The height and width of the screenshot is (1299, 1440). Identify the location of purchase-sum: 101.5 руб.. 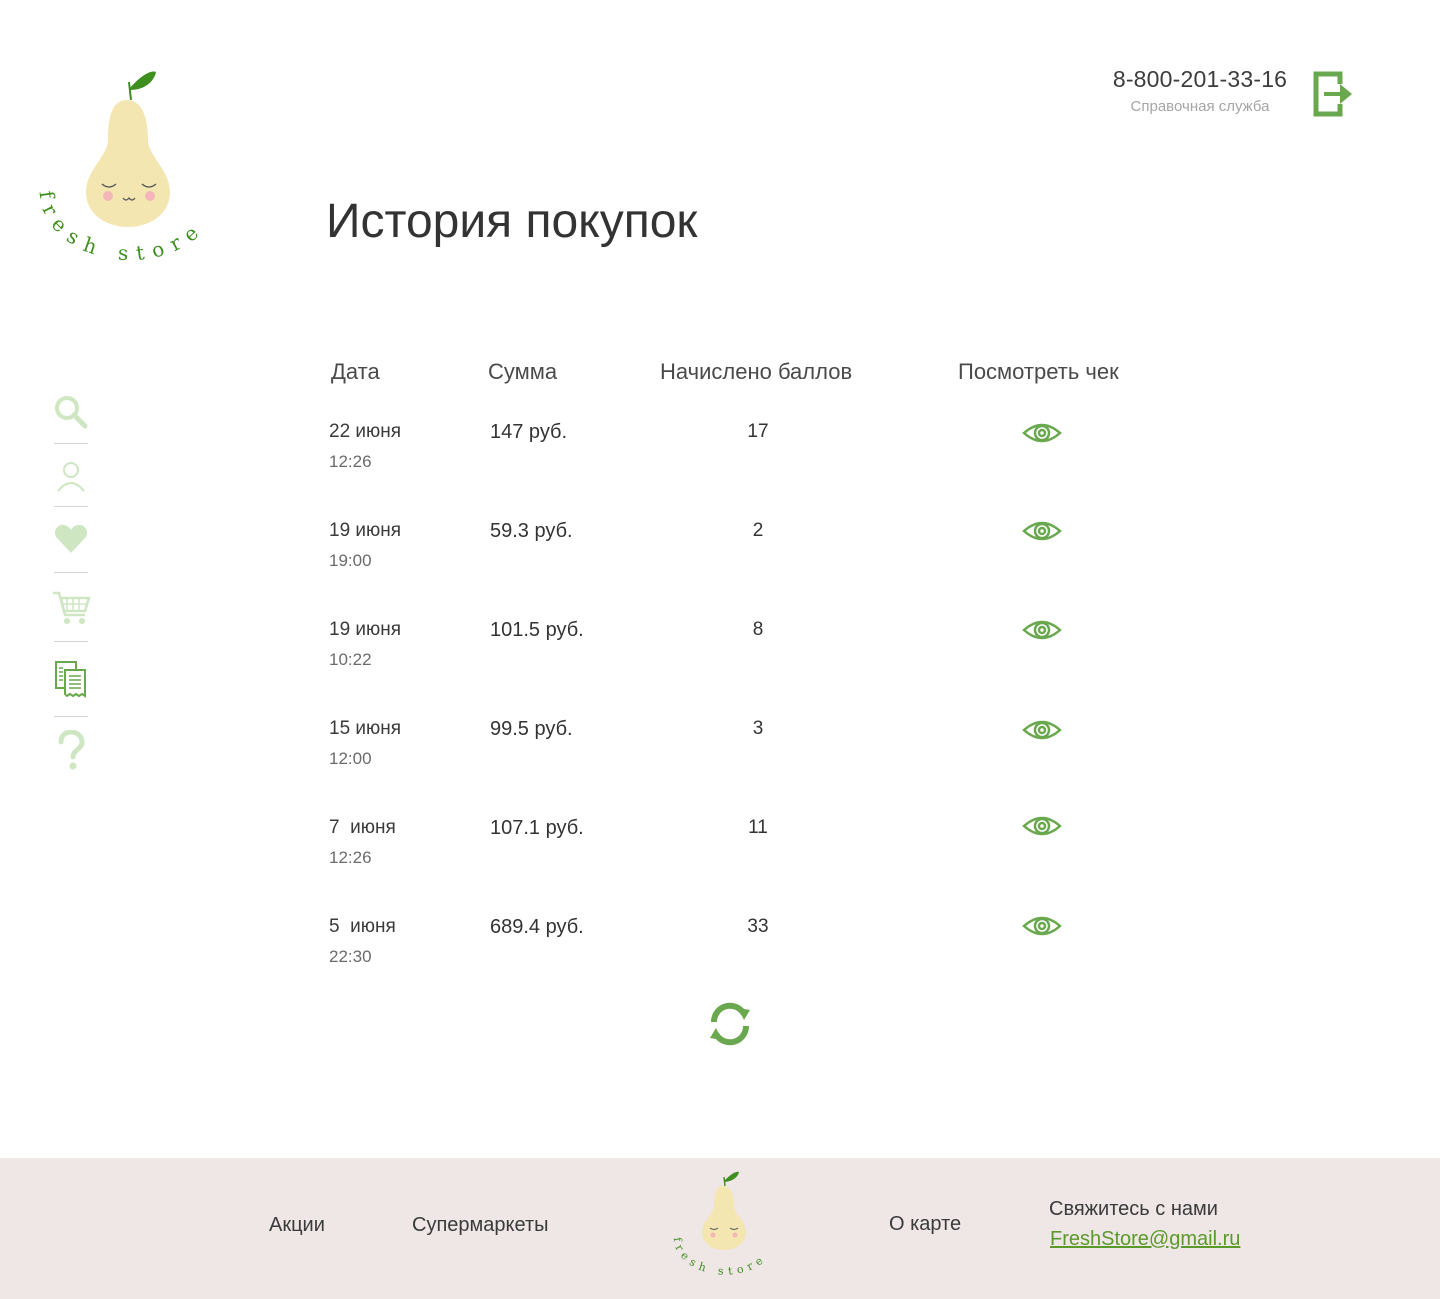
(537, 630).